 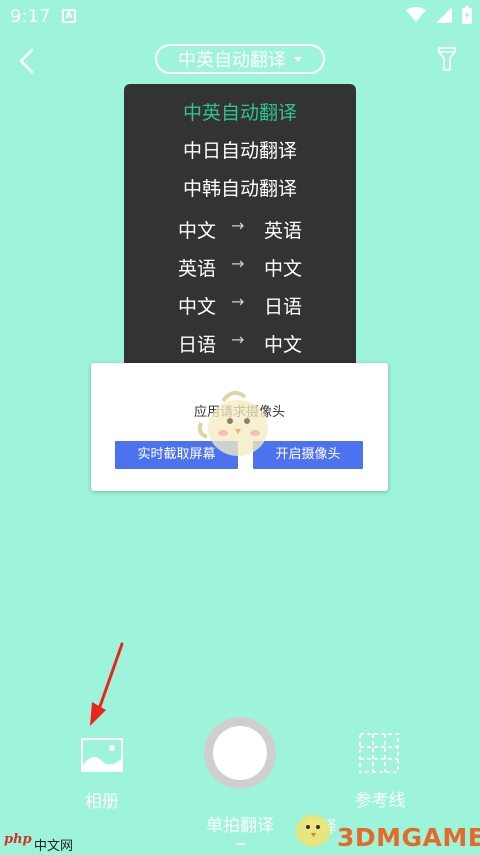 I want to click on menu-item-zh-ja-auto: 中日自动翻译, so click(x=240, y=151).